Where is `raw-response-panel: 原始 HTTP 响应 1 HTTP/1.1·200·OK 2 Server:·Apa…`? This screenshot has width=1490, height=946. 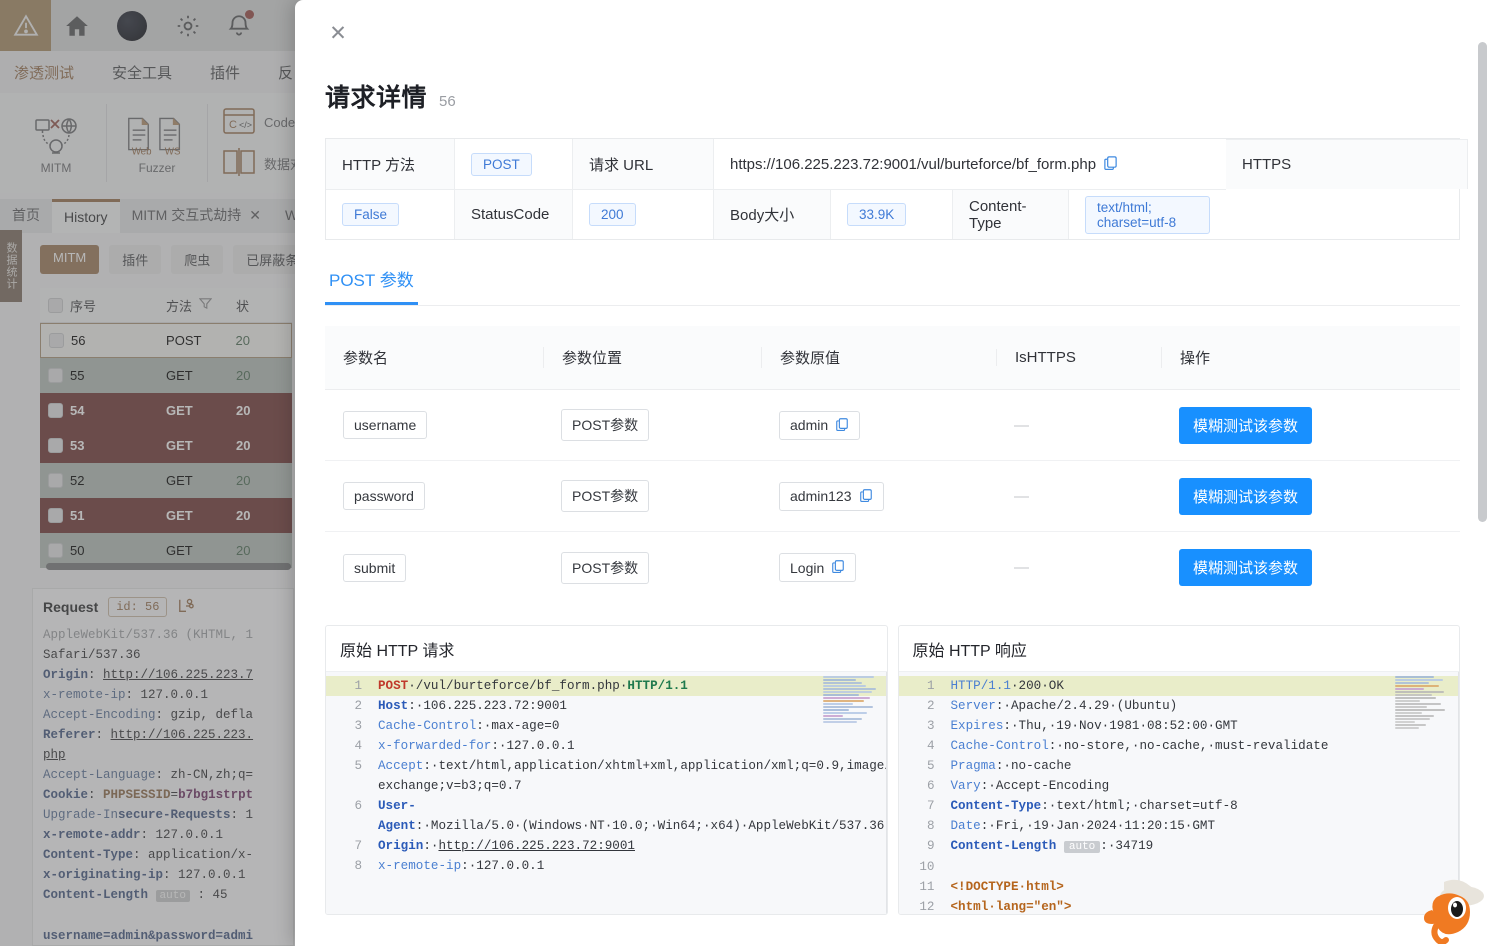 raw-response-panel: 原始 HTTP 响应 1 HTTP/1.1·200·OK 2 Server:·Apa… is located at coordinates (1178, 770).